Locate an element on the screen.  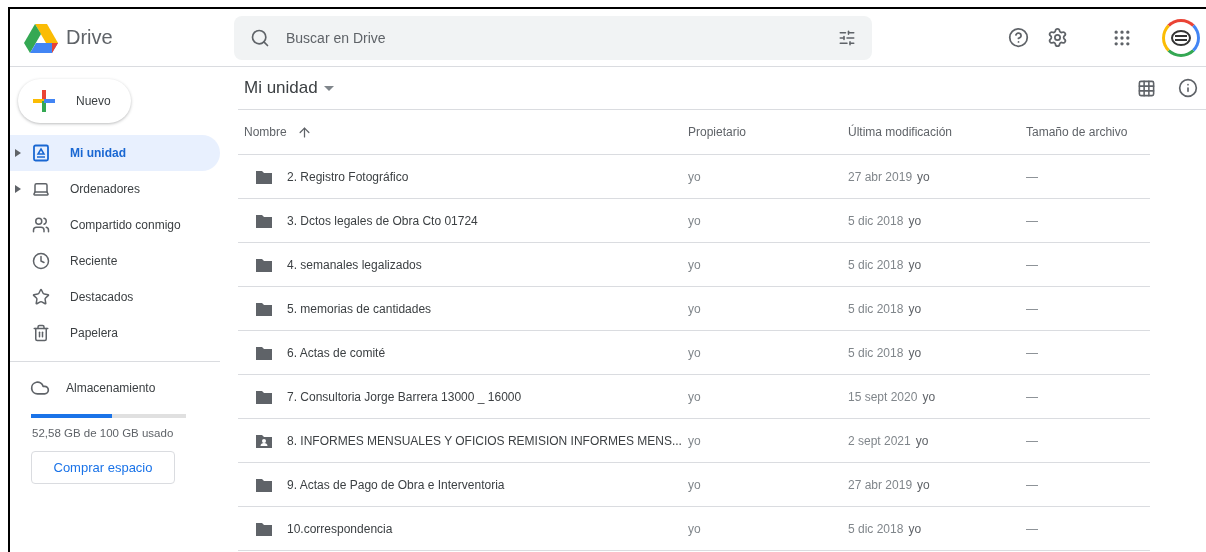
settings-button is located at coordinates (1057, 37).